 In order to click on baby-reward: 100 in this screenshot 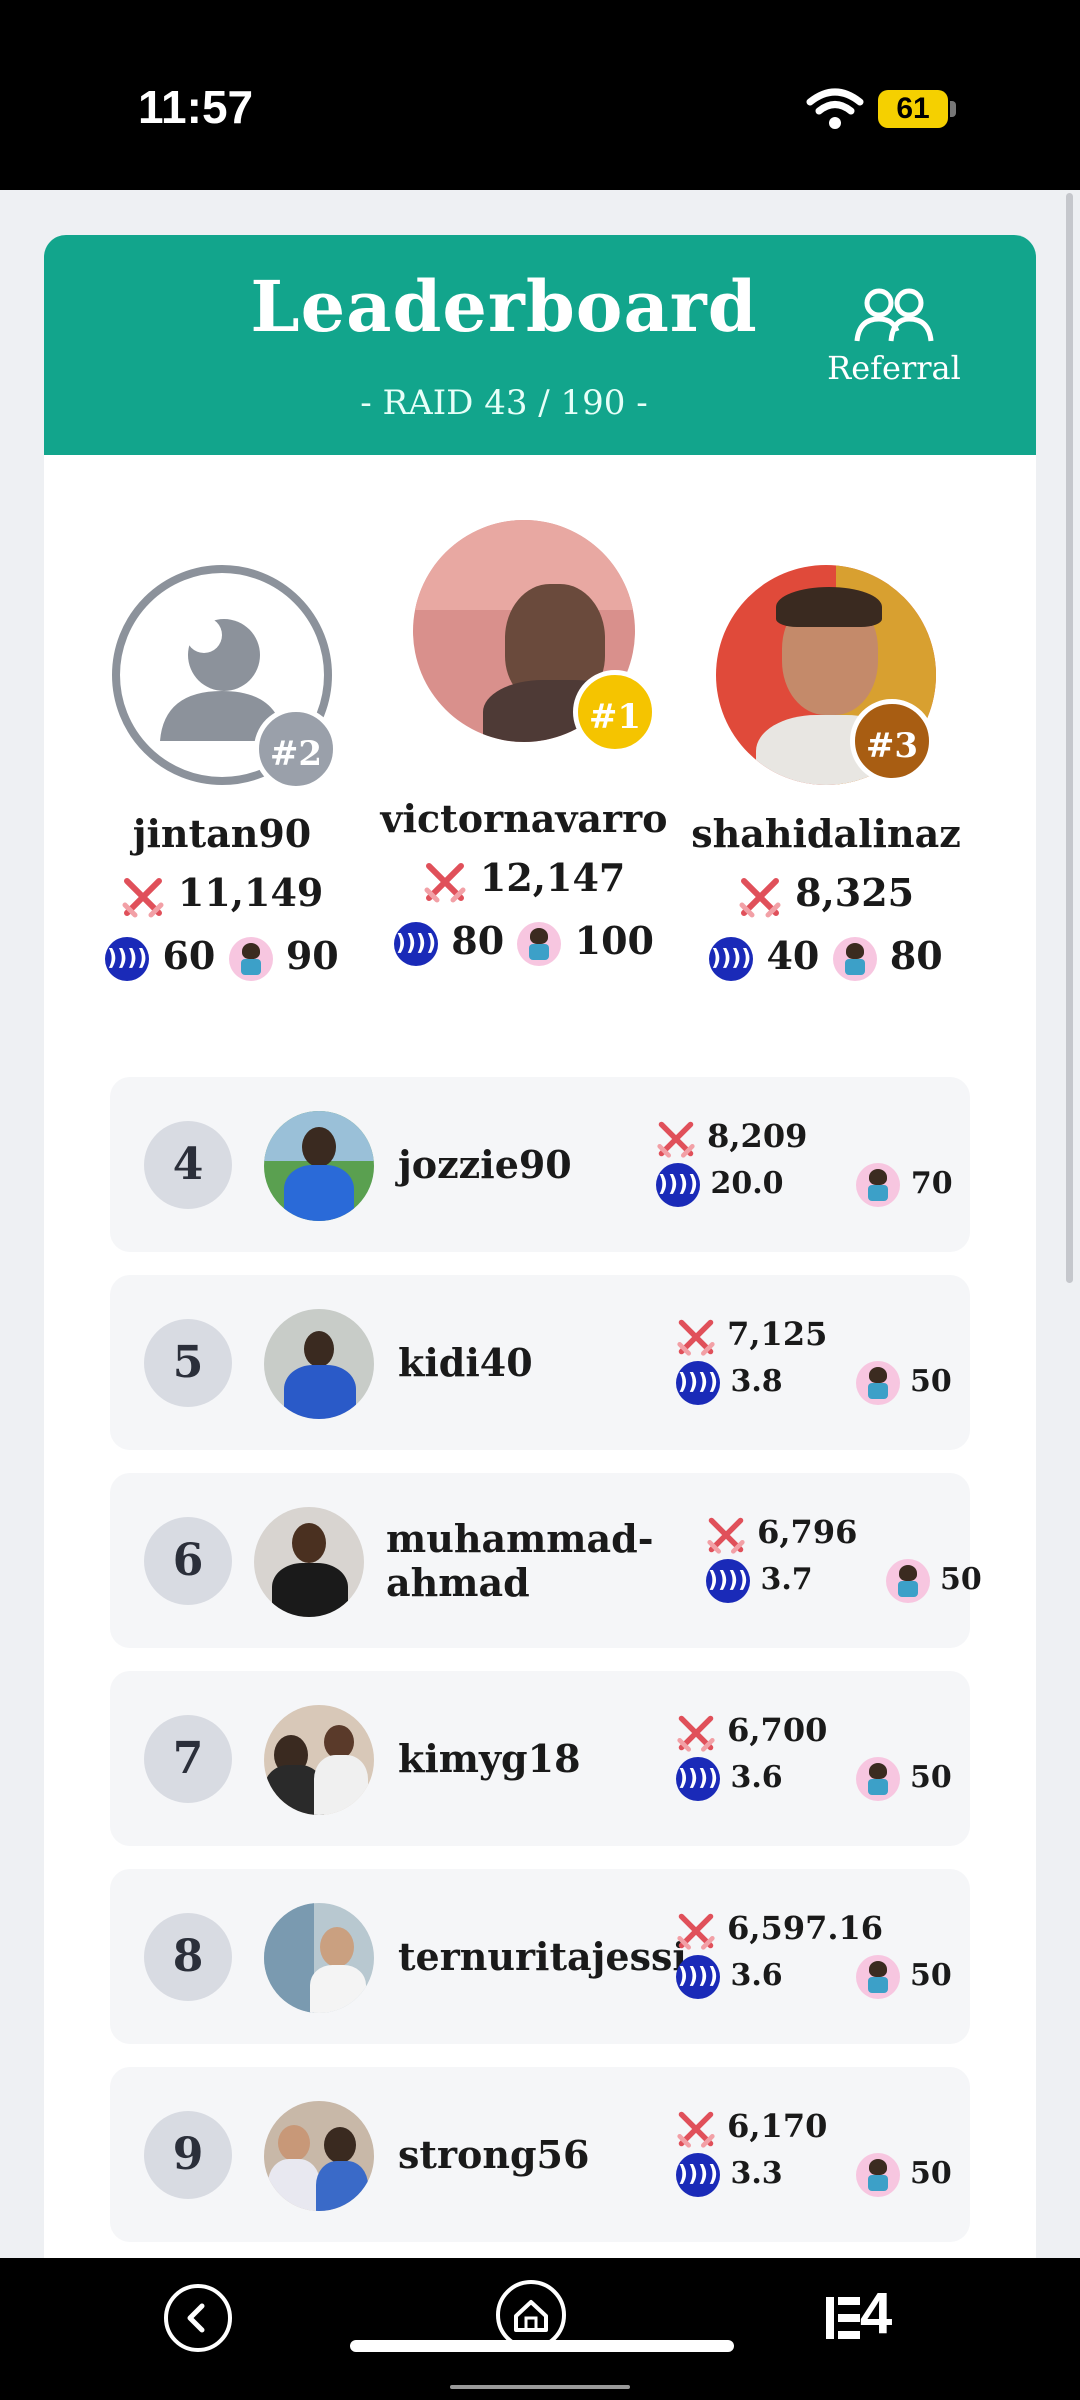, I will do `click(614, 940)`.